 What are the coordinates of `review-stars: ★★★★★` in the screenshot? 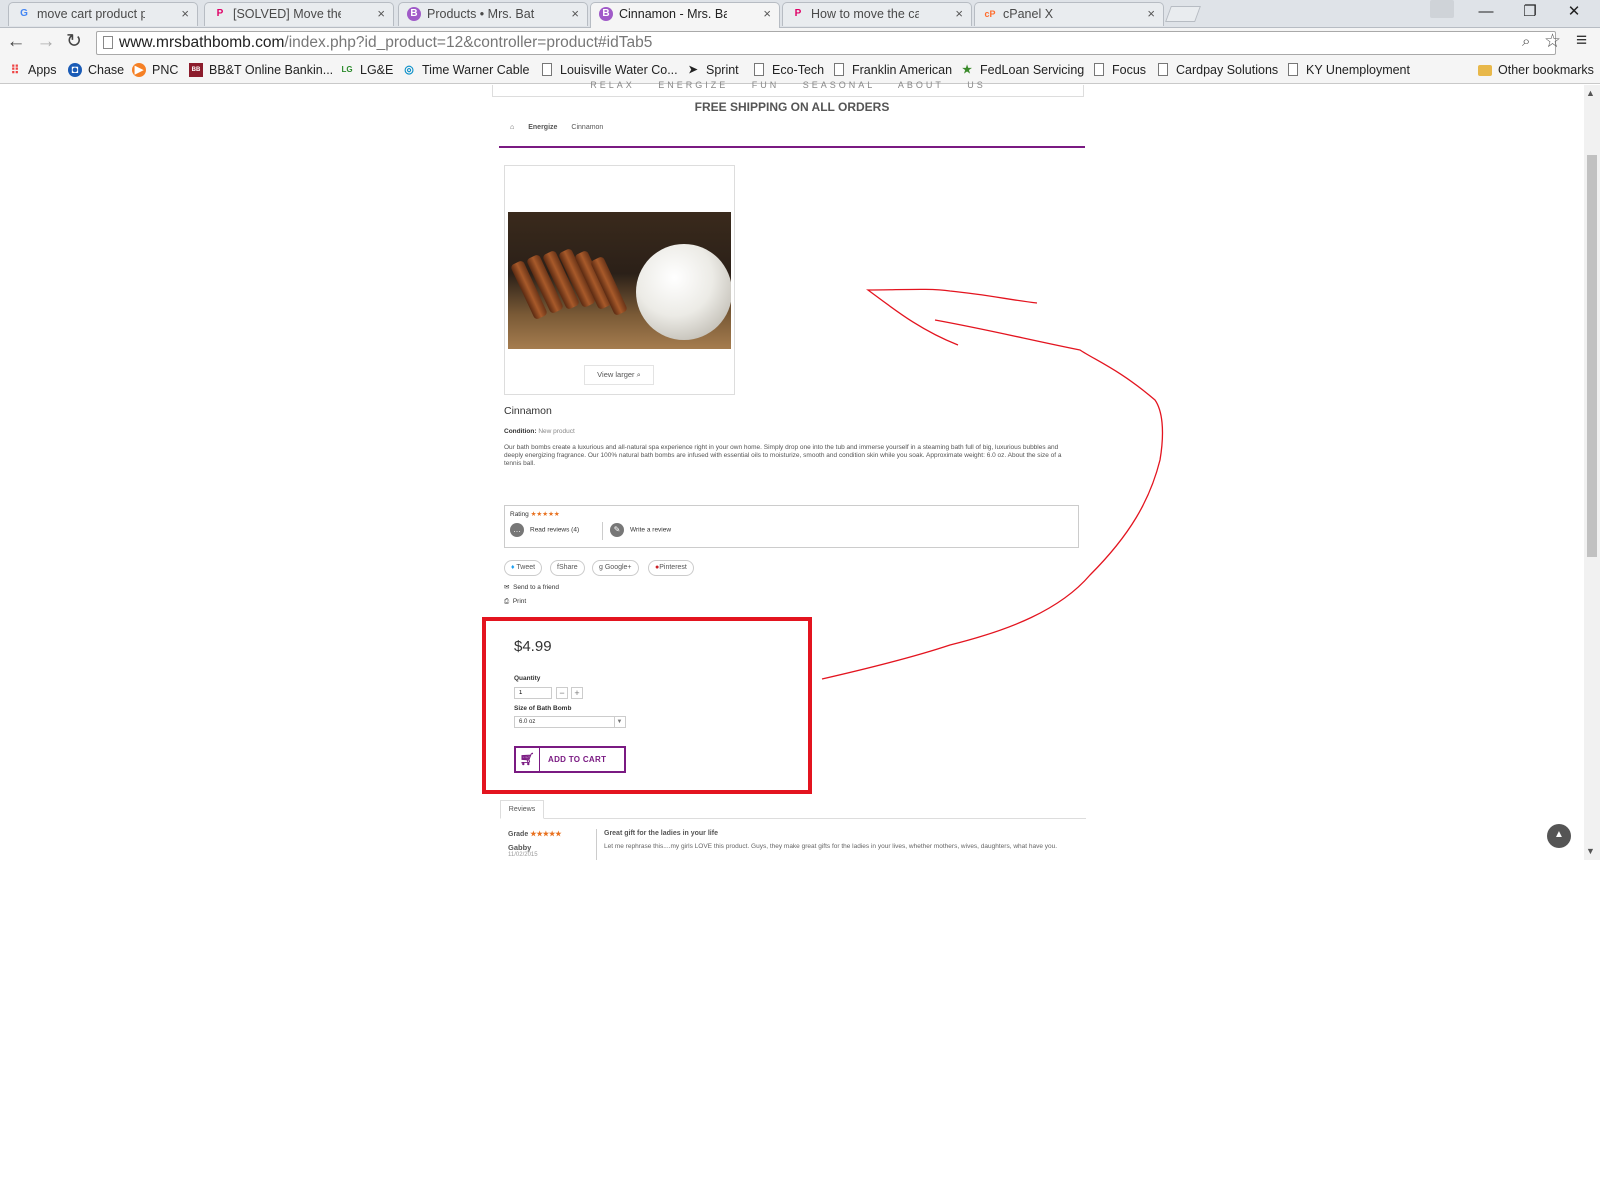 It's located at (546, 834).